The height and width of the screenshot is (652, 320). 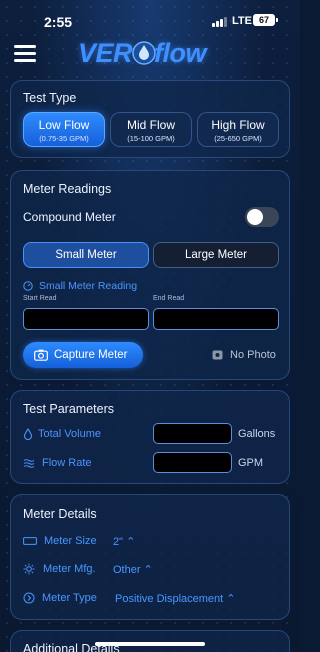 I want to click on camera-icon, so click(x=41, y=355).